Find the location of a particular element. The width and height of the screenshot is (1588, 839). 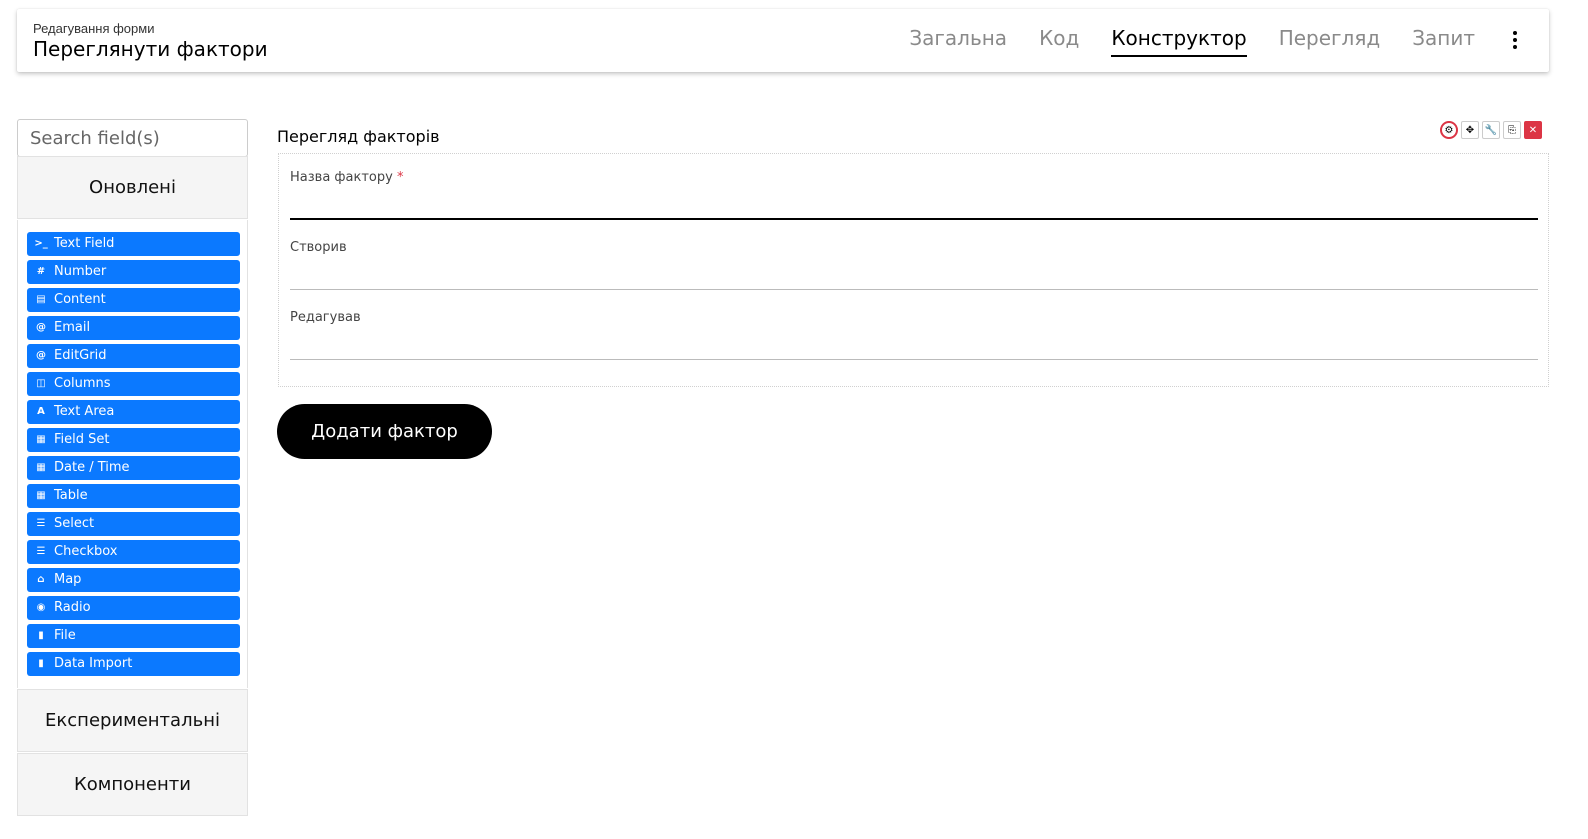

component-columns: ◫ Columns is located at coordinates (133, 384).